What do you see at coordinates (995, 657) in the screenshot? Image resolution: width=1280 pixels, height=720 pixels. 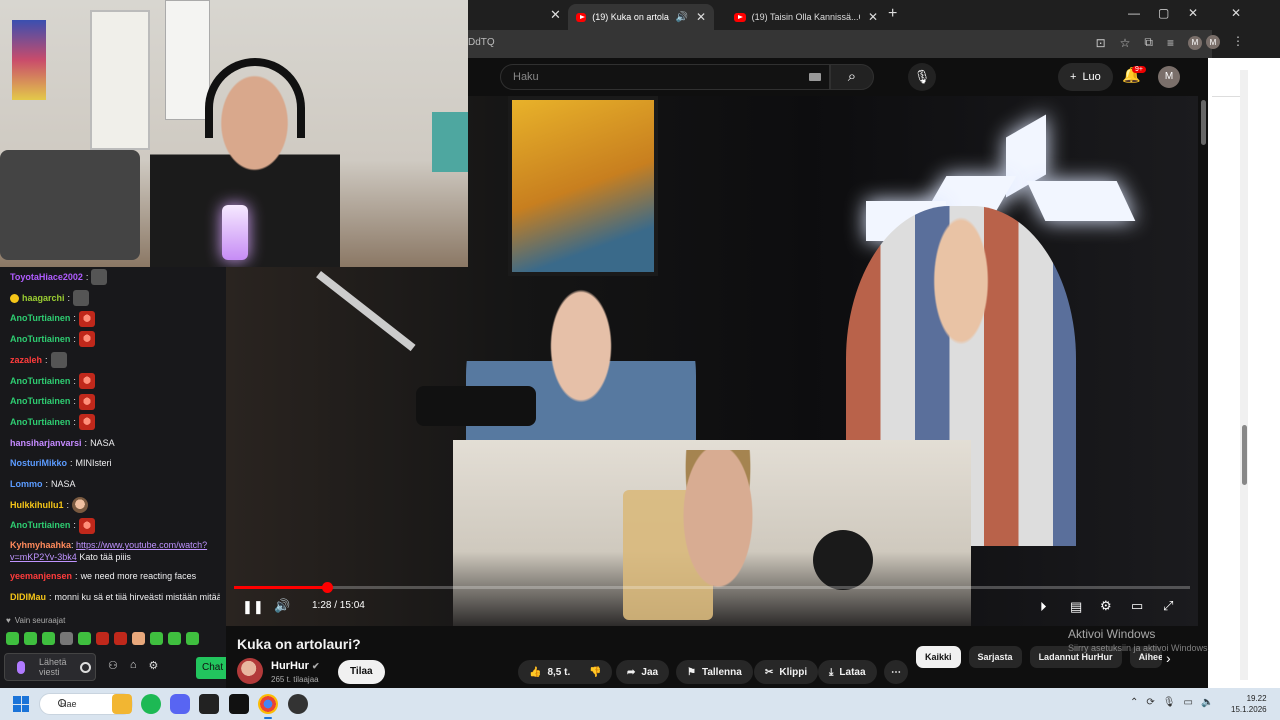 I see `chip-series: Sarjasta` at bounding box center [995, 657].